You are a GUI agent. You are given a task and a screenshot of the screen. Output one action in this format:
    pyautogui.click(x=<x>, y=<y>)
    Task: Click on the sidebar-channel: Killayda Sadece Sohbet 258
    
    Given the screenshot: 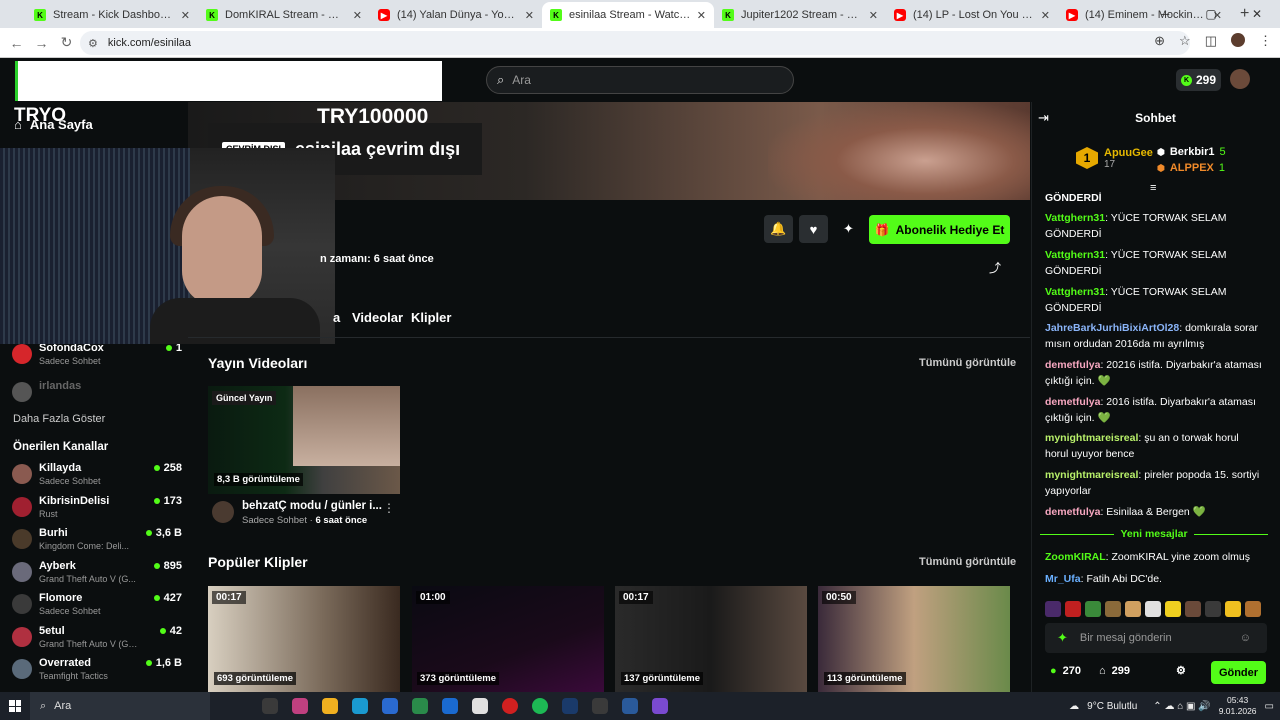 What is the action you would take?
    pyautogui.click(x=97, y=476)
    